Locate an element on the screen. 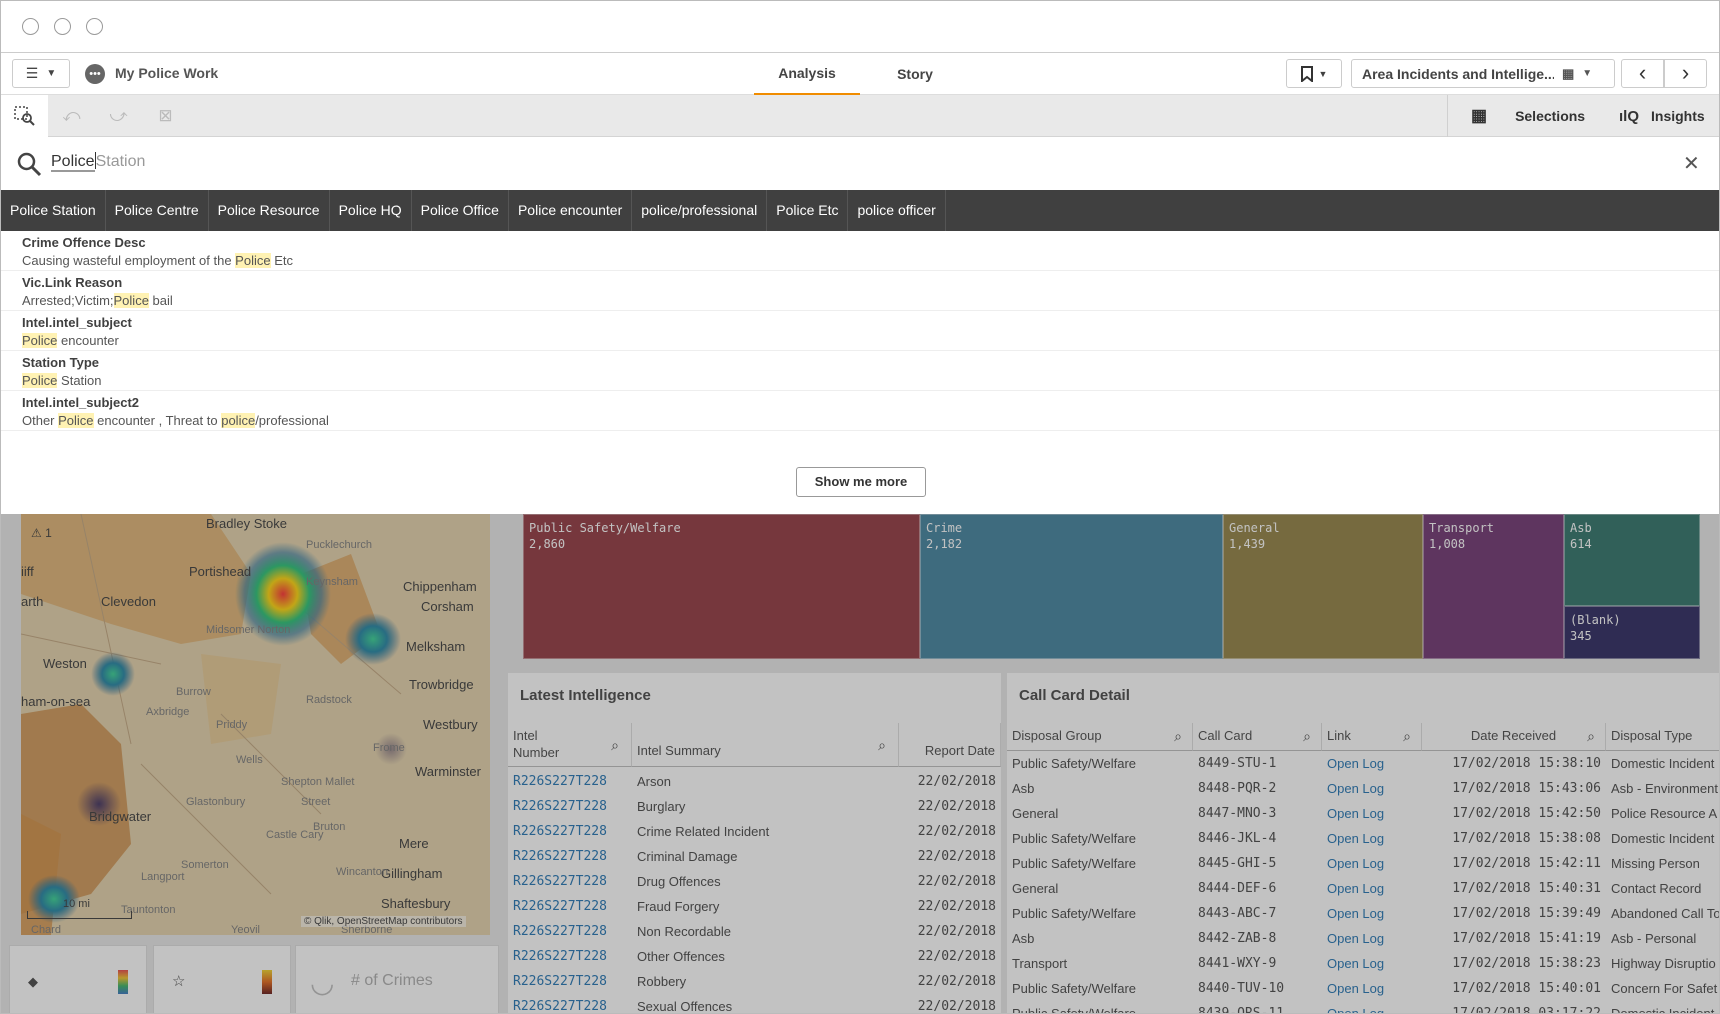 The width and height of the screenshot is (1720, 1014). grid-icon: ▦ is located at coordinates (1479, 115).